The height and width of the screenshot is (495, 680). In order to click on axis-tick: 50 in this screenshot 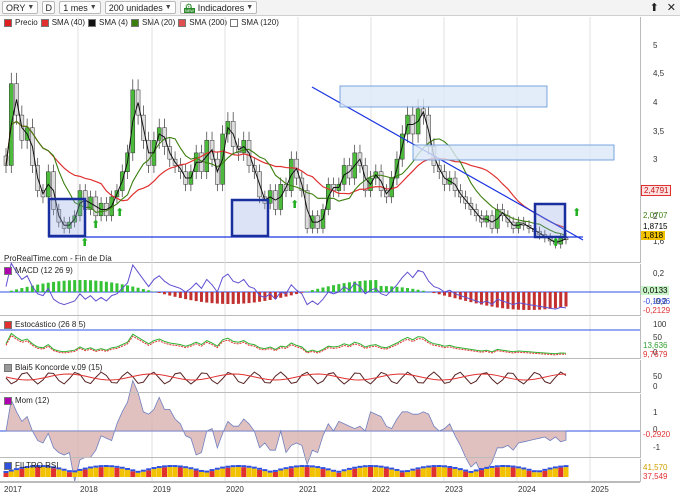, I will do `click(657, 376)`.